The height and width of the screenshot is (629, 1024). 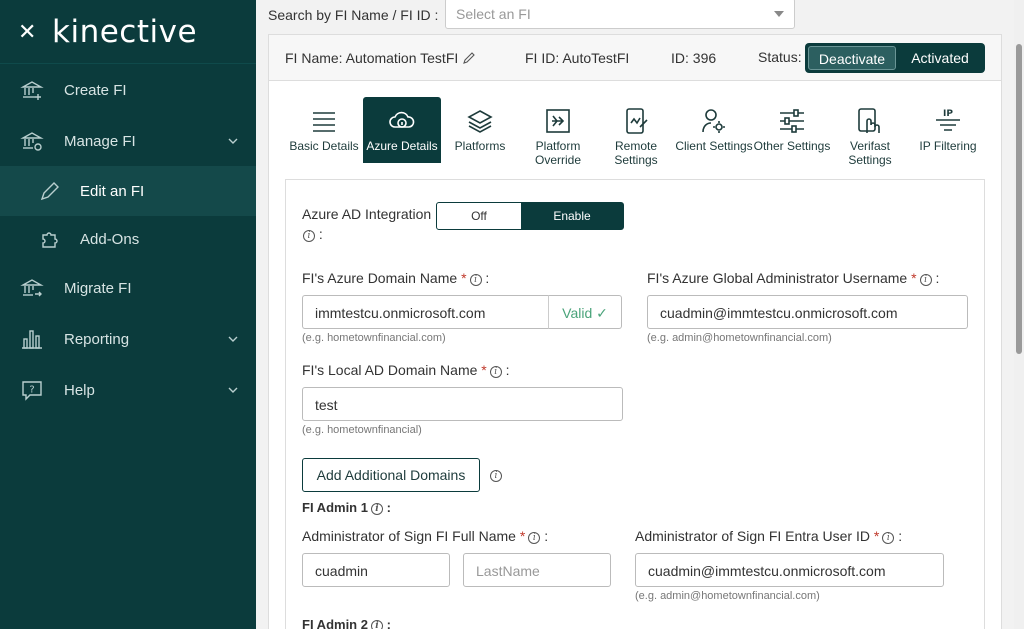 What do you see at coordinates (479, 216) in the screenshot?
I see `azure-off-option: Off` at bounding box center [479, 216].